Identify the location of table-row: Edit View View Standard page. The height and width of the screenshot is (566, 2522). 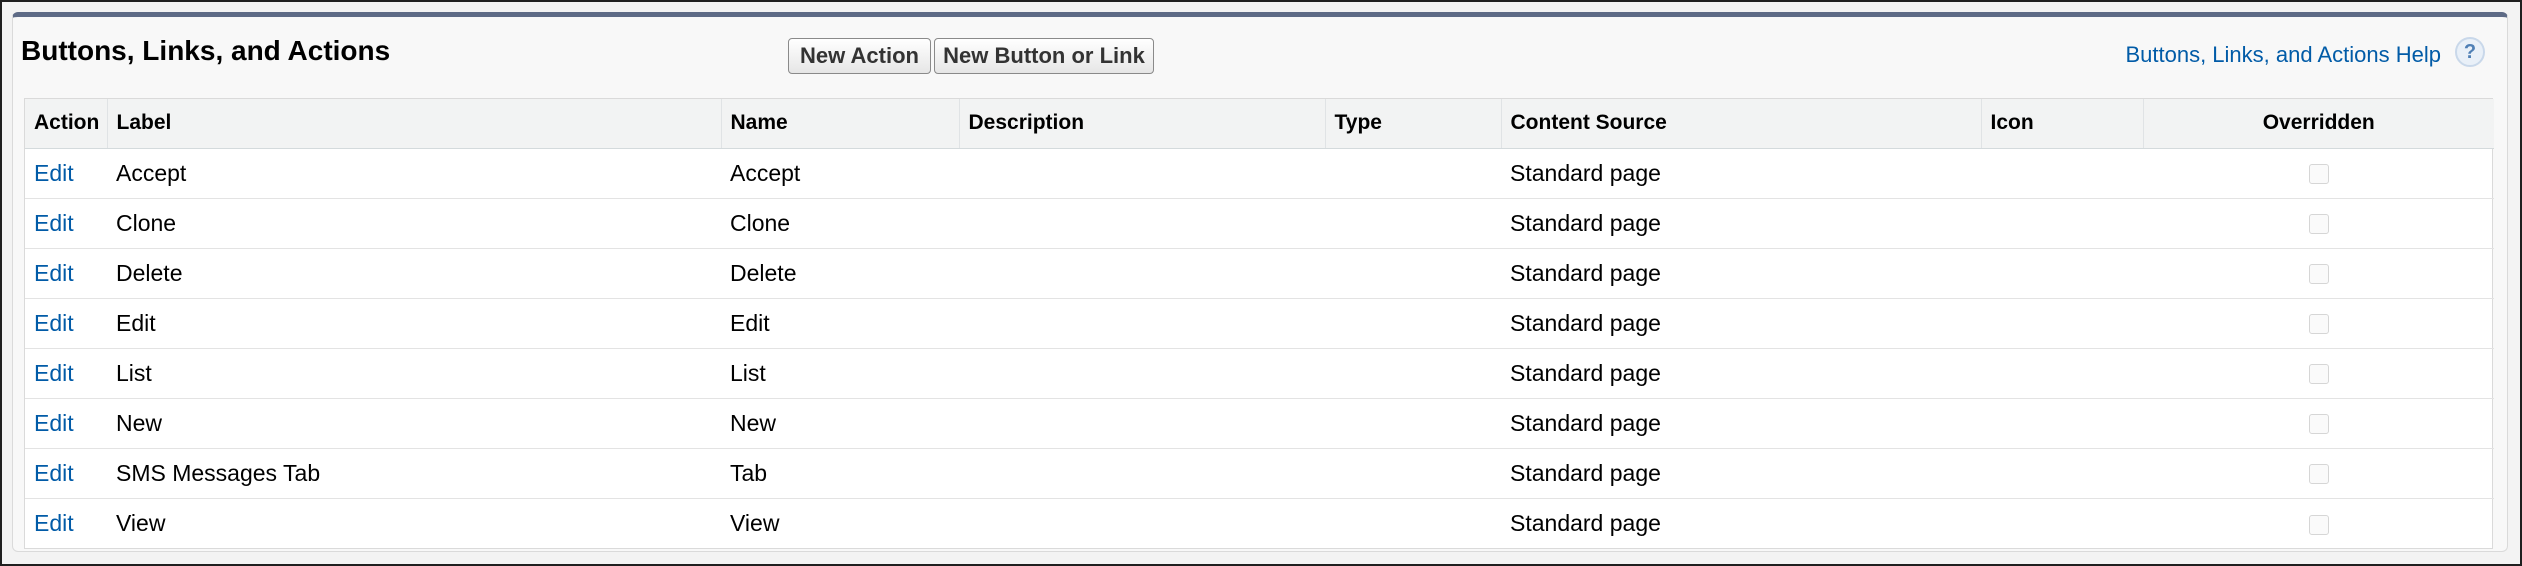
(1259, 523).